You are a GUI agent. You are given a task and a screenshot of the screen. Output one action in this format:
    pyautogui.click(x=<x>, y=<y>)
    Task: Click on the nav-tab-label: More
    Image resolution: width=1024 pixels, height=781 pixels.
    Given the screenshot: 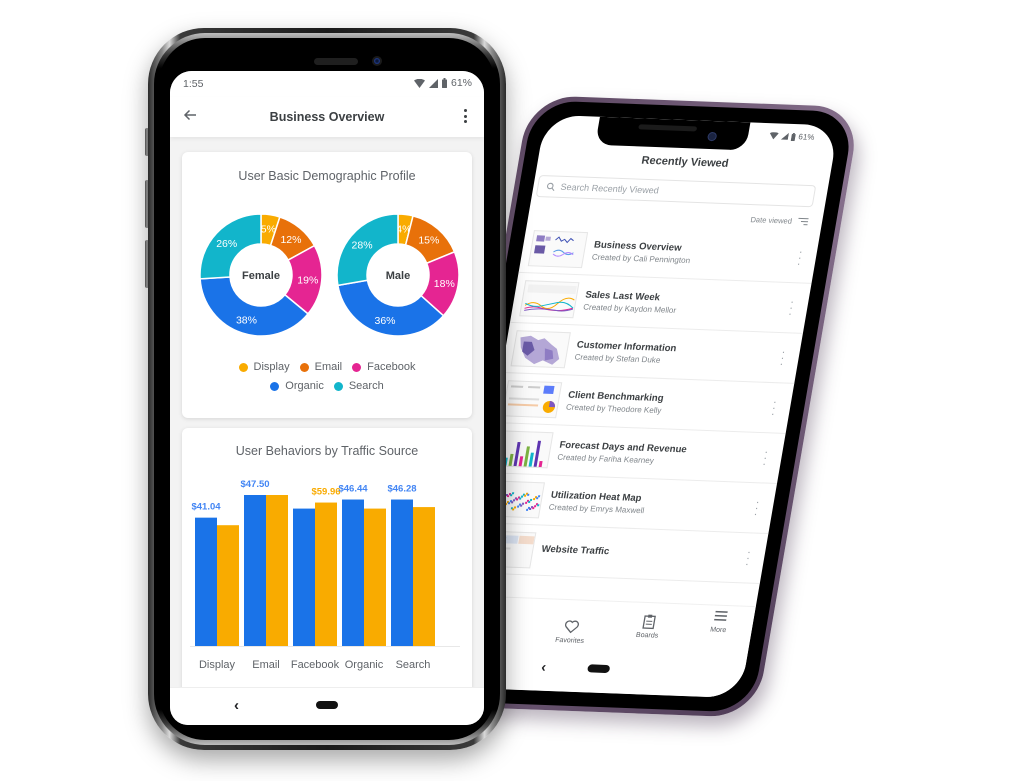 What is the action you would take?
    pyautogui.click(x=718, y=630)
    